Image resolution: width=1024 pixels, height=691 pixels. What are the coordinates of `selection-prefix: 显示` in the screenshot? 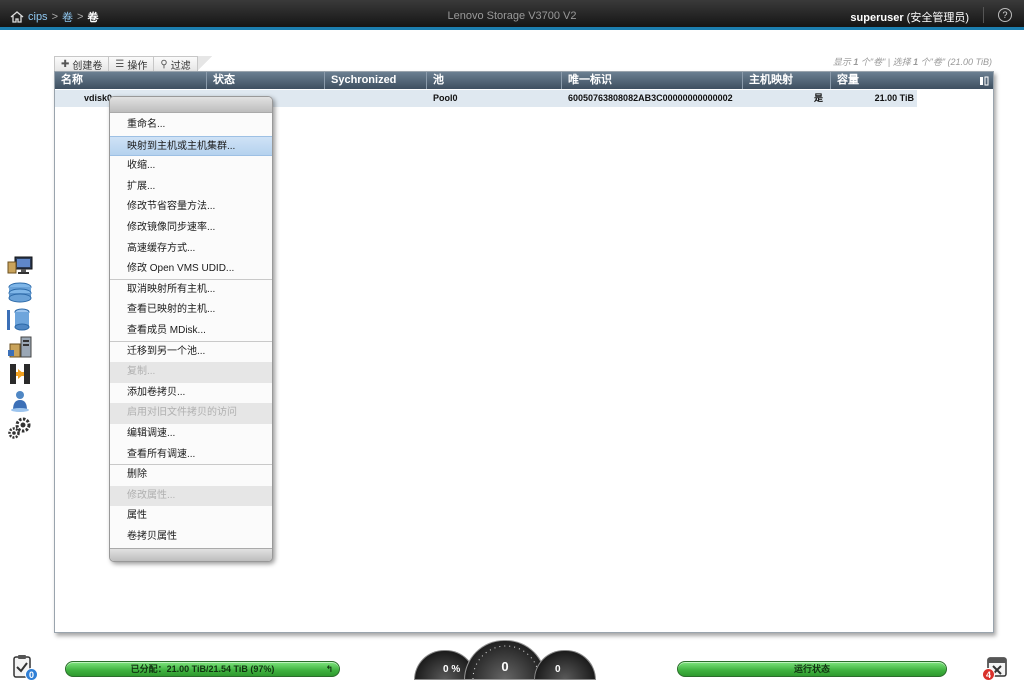 It's located at (843, 62).